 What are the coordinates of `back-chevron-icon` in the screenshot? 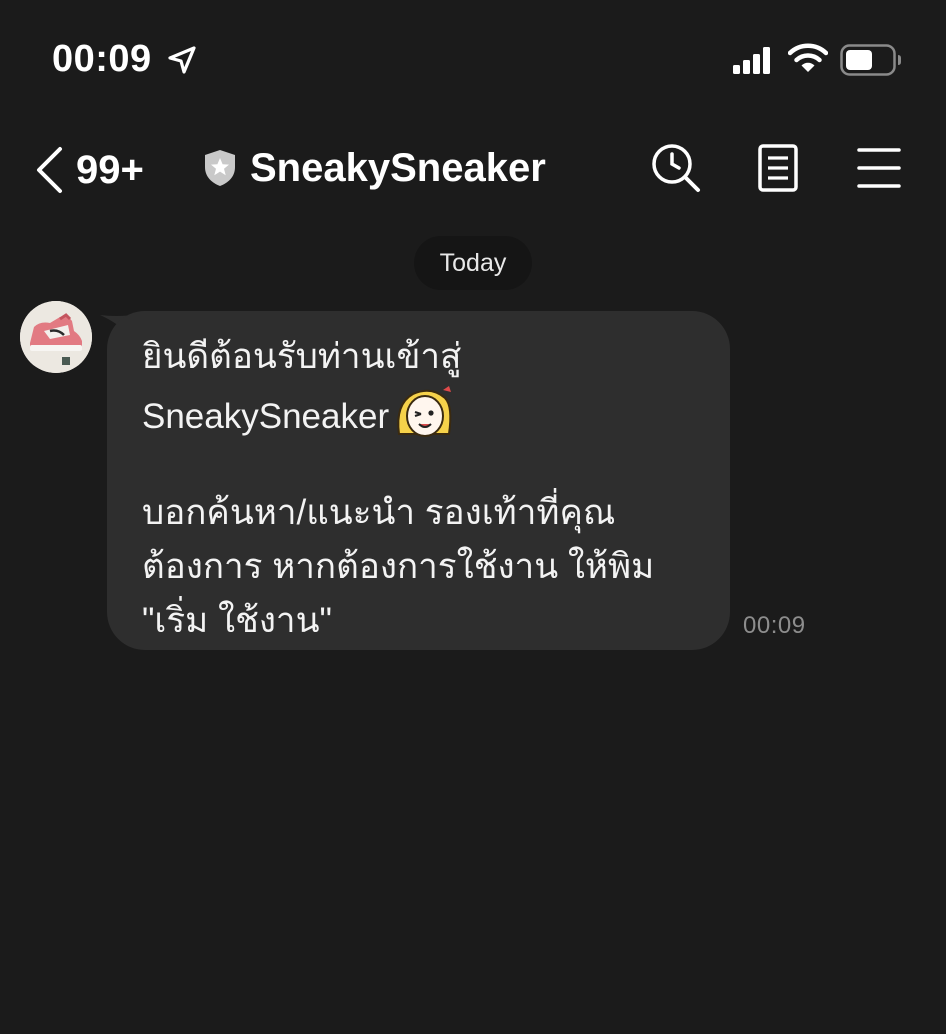 It's located at (49, 170).